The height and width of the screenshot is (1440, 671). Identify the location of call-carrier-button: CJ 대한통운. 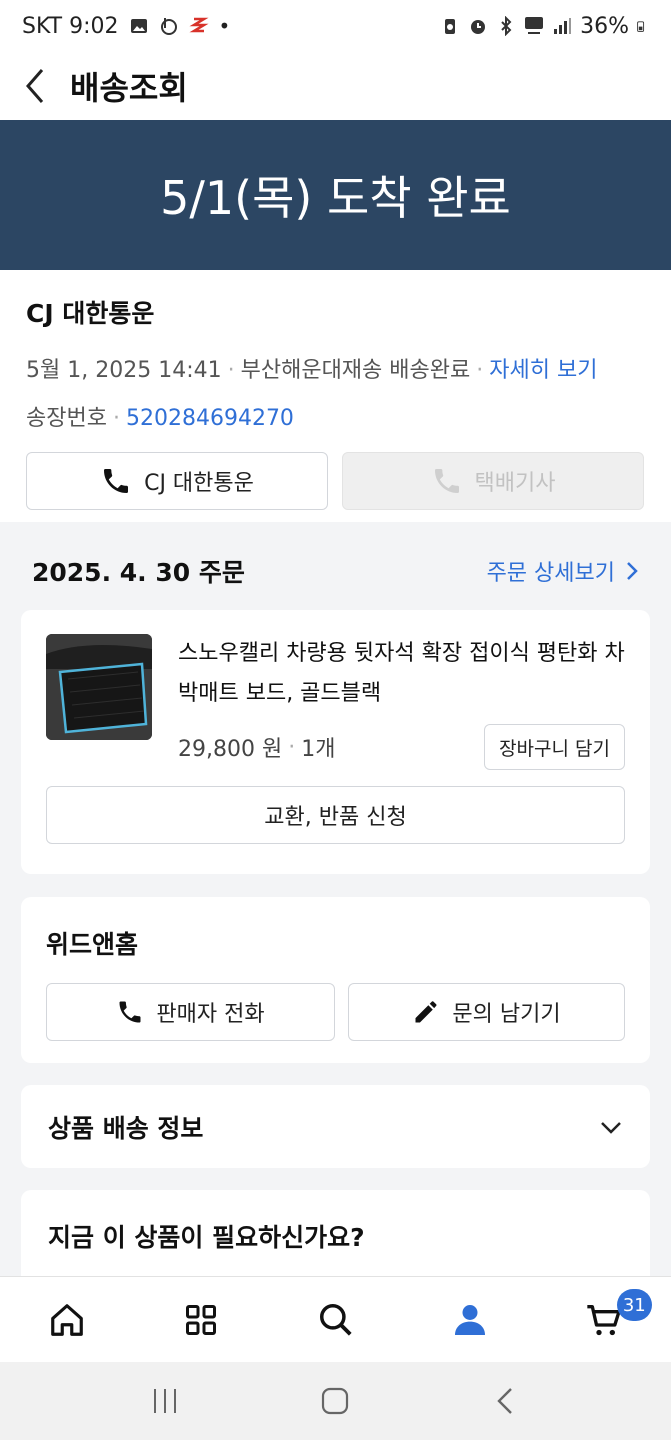
(177, 481).